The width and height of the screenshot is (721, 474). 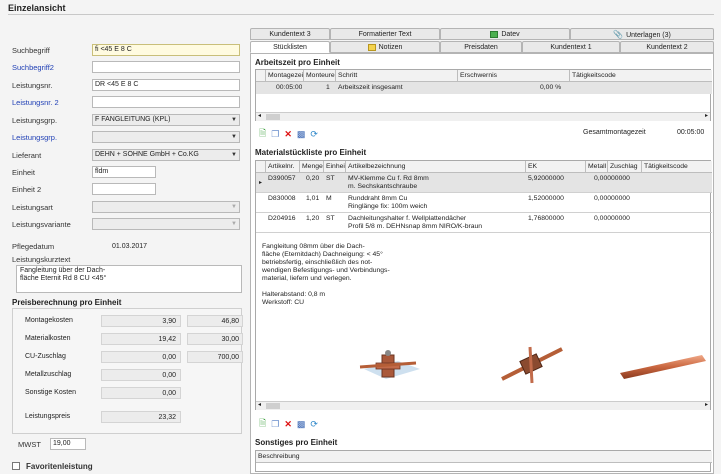 I want to click on col-header: Erschwernis, so click(x=514, y=76).